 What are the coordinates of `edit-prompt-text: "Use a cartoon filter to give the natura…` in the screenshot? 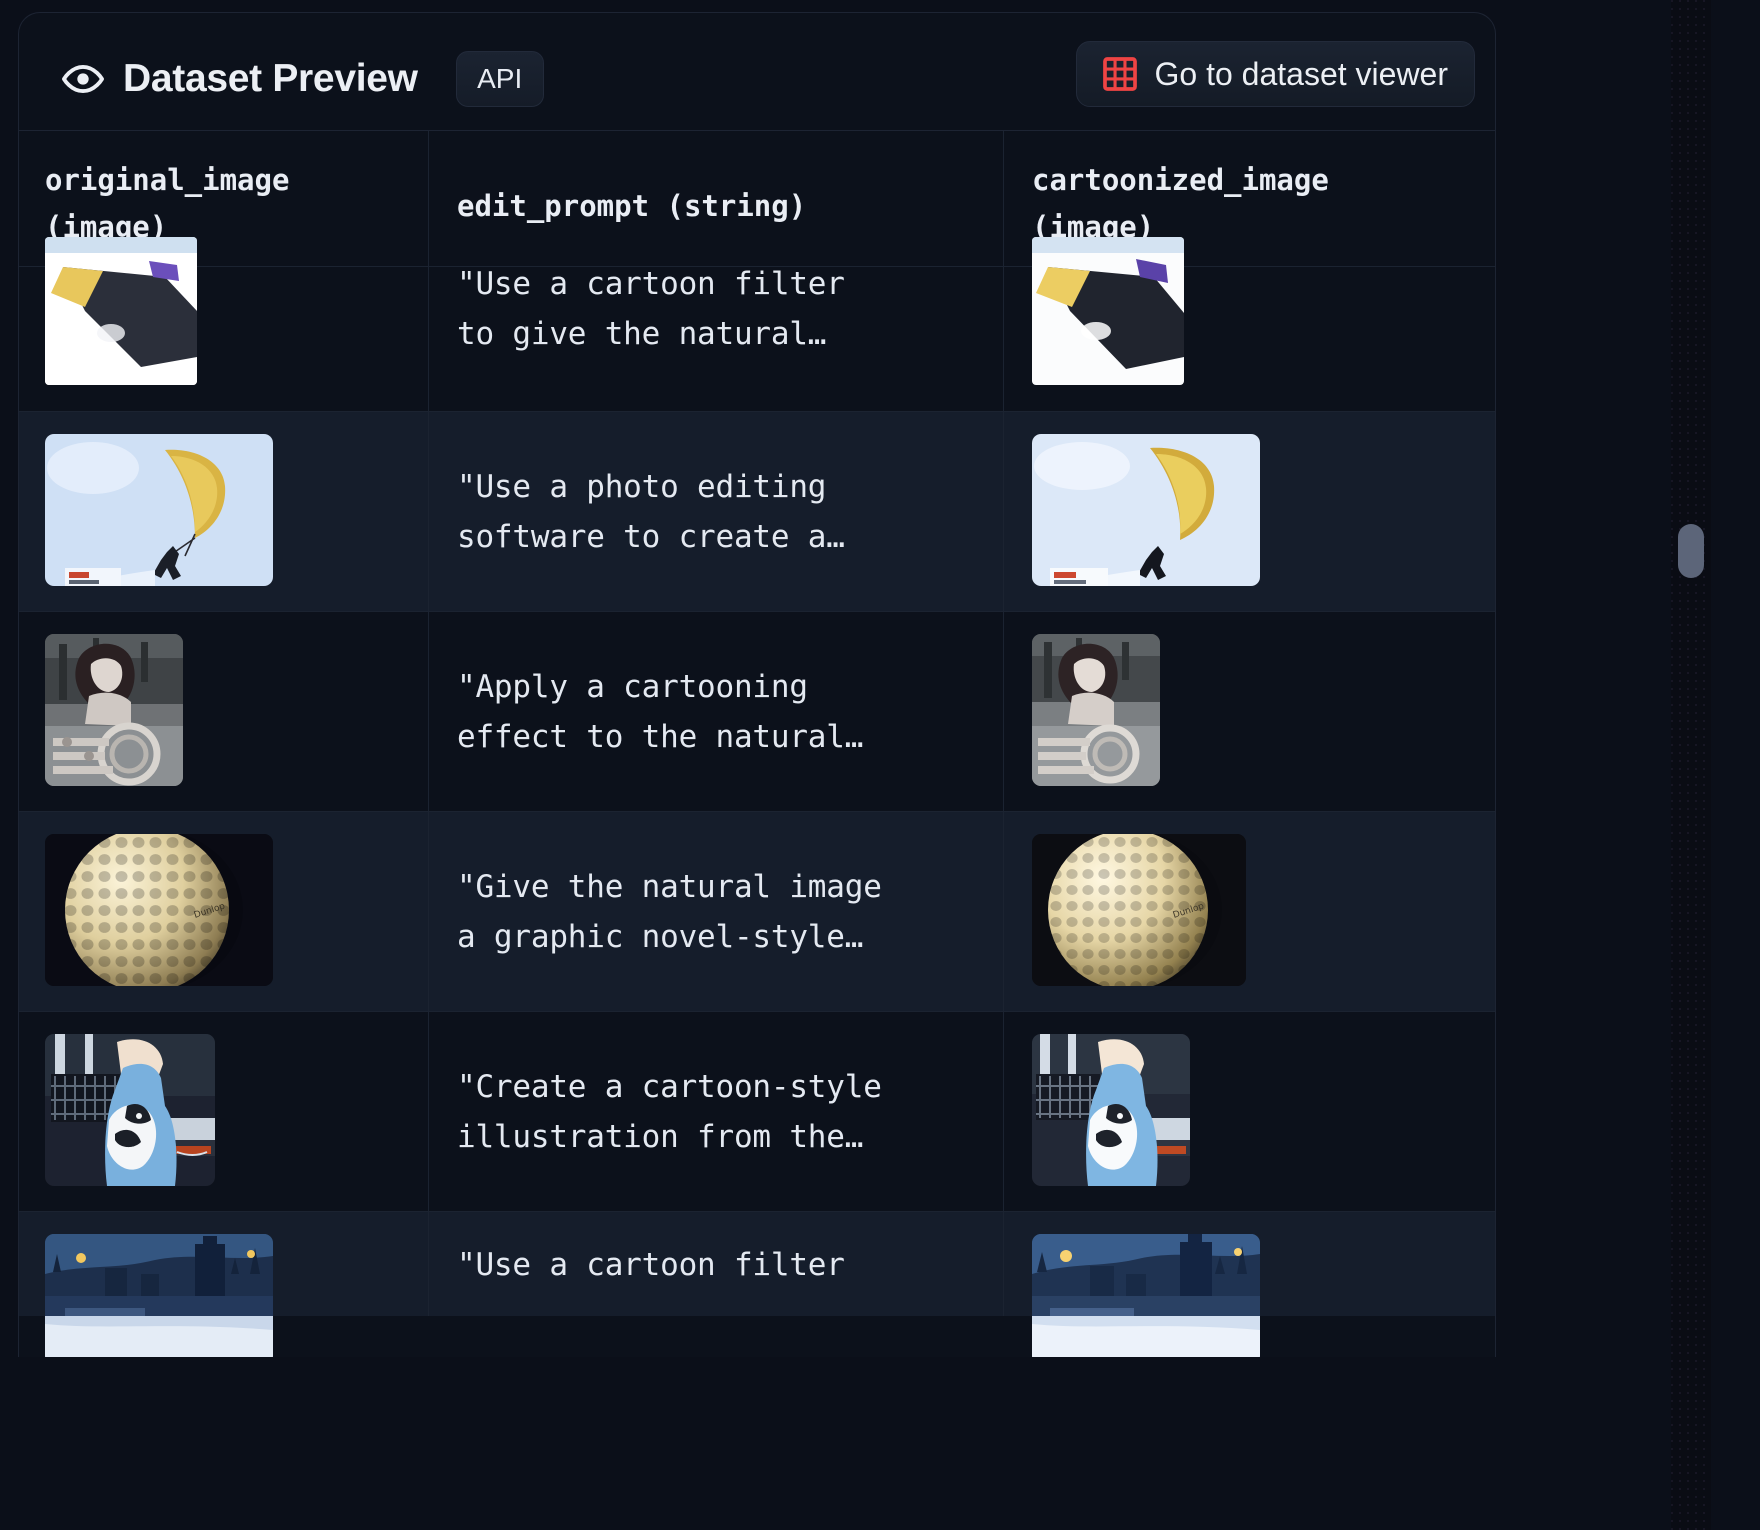 It's located at (651, 309).